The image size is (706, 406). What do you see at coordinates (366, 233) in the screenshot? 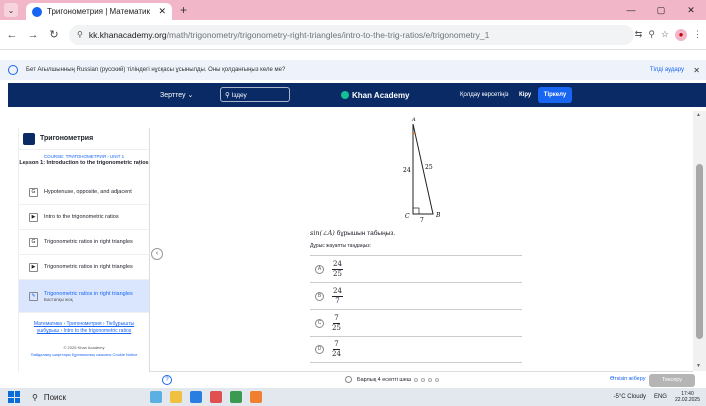
I see `question-suffix: бұрышын табыңыз.` at bounding box center [366, 233].